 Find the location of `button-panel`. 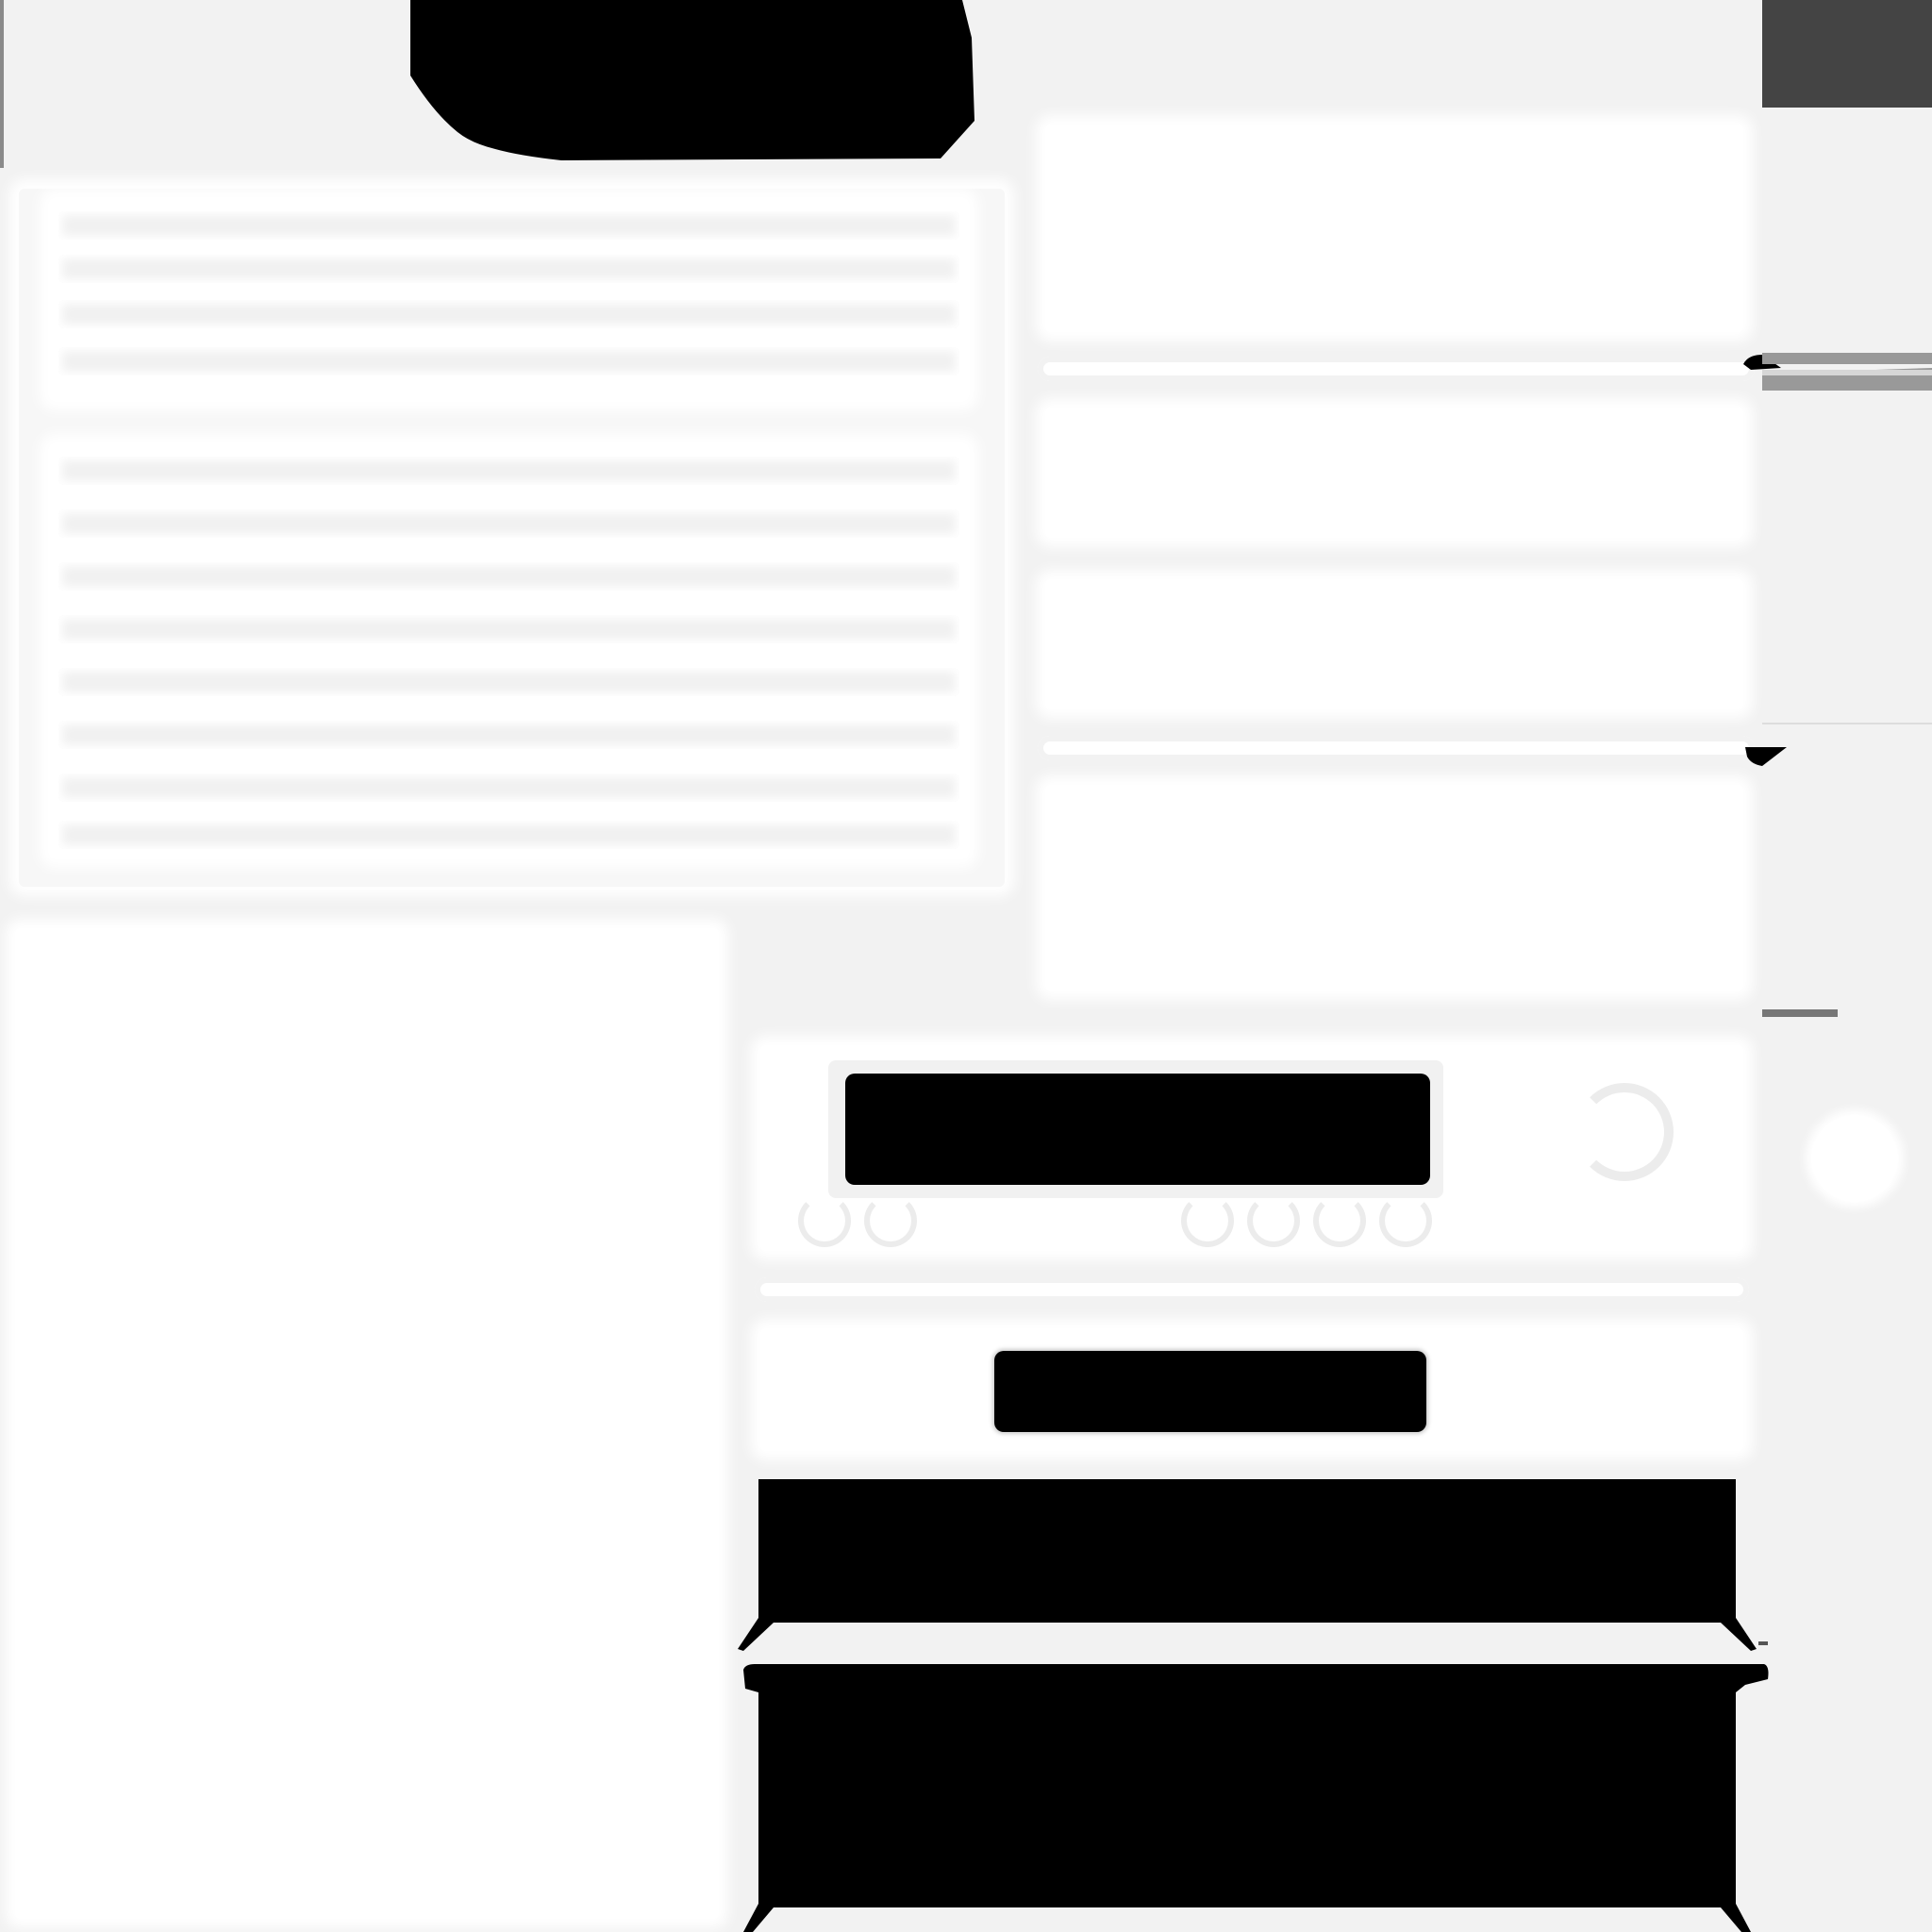

button-panel is located at coordinates (1251, 1390).